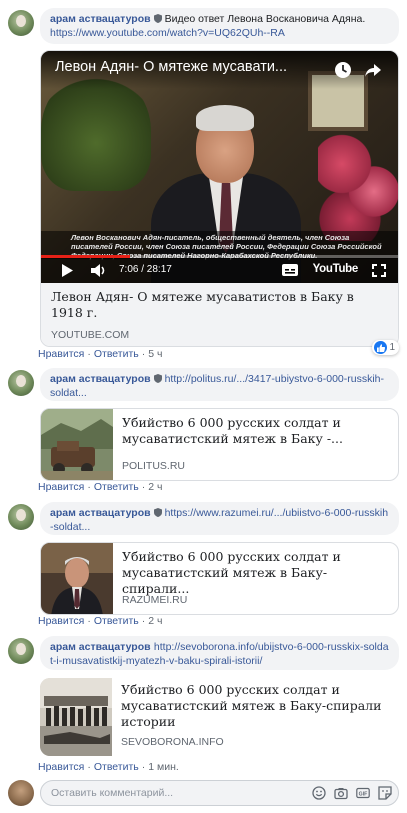 Image resolution: width=407 pixels, height=813 pixels. I want to click on gif-icon: GIF, so click(363, 793).